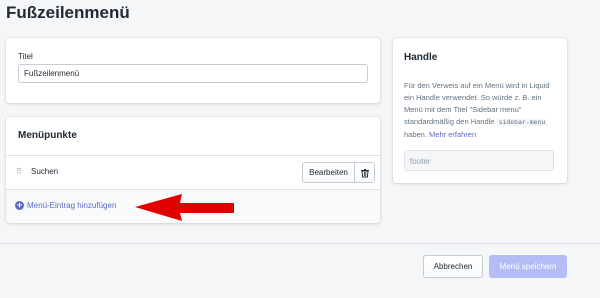 This screenshot has width=600, height=298. What do you see at coordinates (19, 205) in the screenshot?
I see `plus-circle-icon: +` at bounding box center [19, 205].